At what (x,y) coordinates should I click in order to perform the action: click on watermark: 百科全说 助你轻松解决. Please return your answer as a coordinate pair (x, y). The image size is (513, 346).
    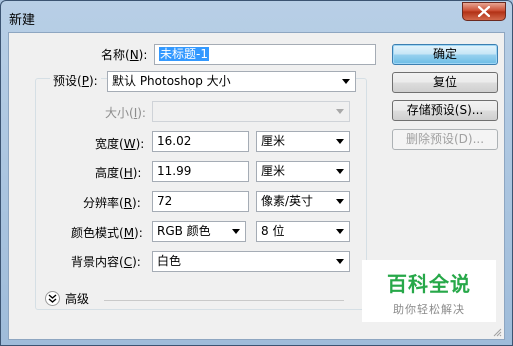
    Looking at the image, I should click on (429, 291).